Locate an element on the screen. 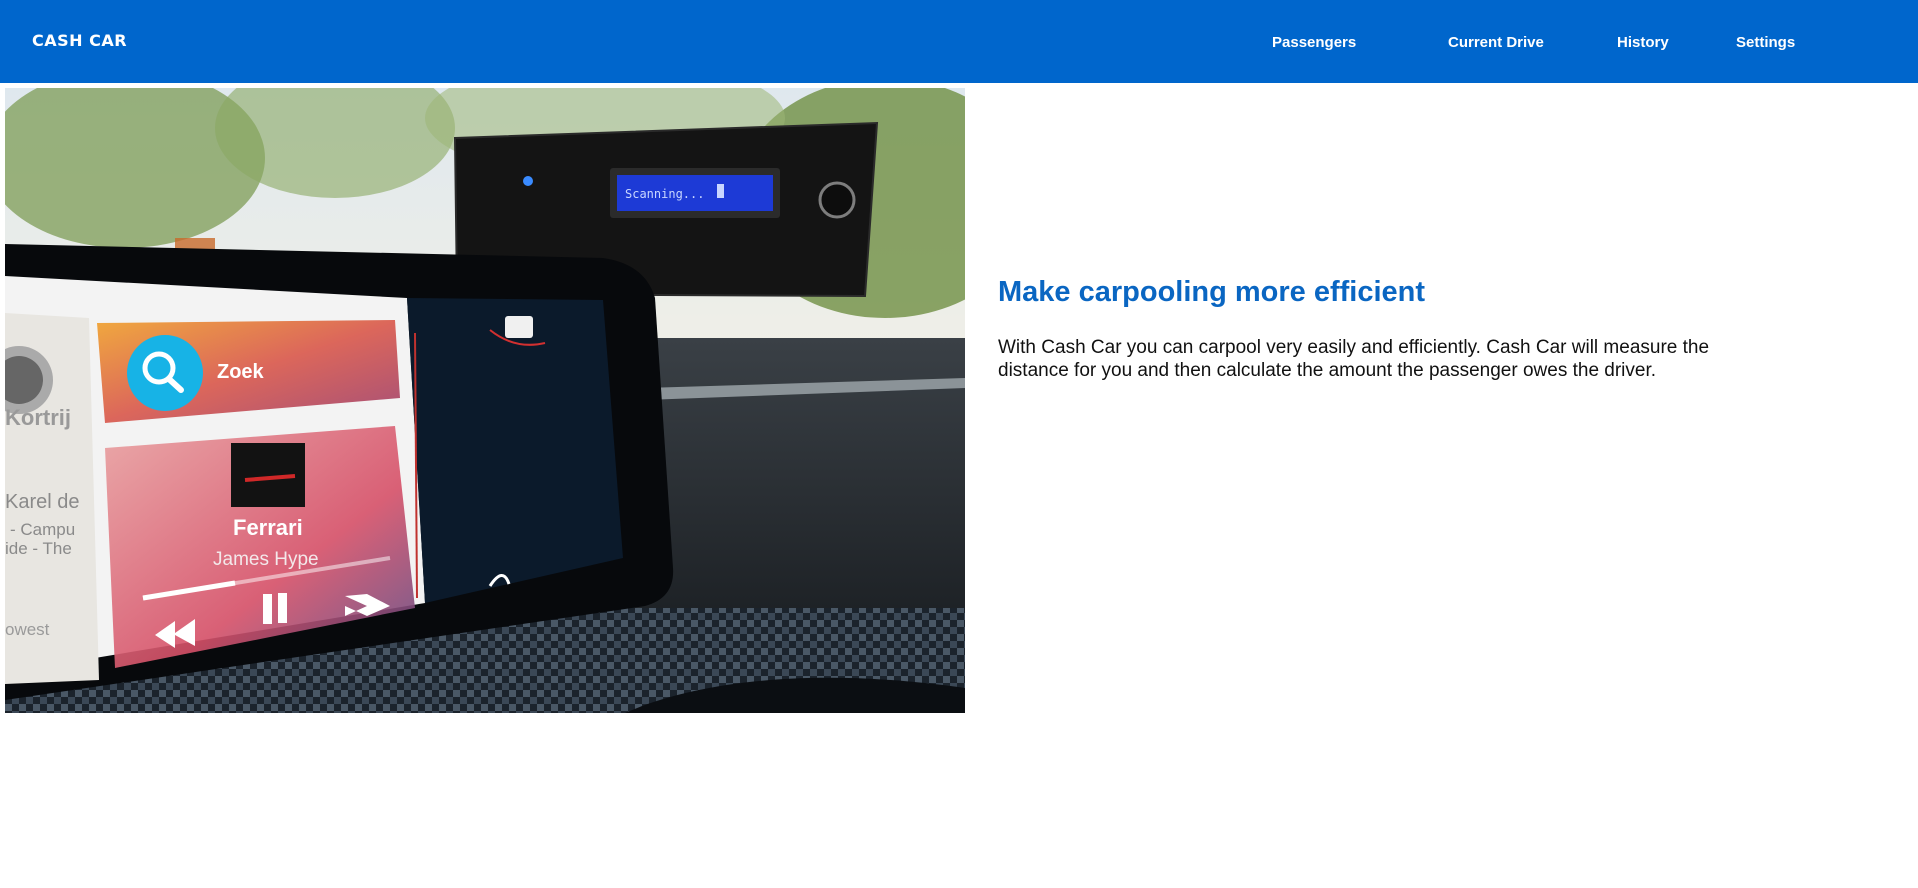  pause-icon is located at coordinates (267, 609).